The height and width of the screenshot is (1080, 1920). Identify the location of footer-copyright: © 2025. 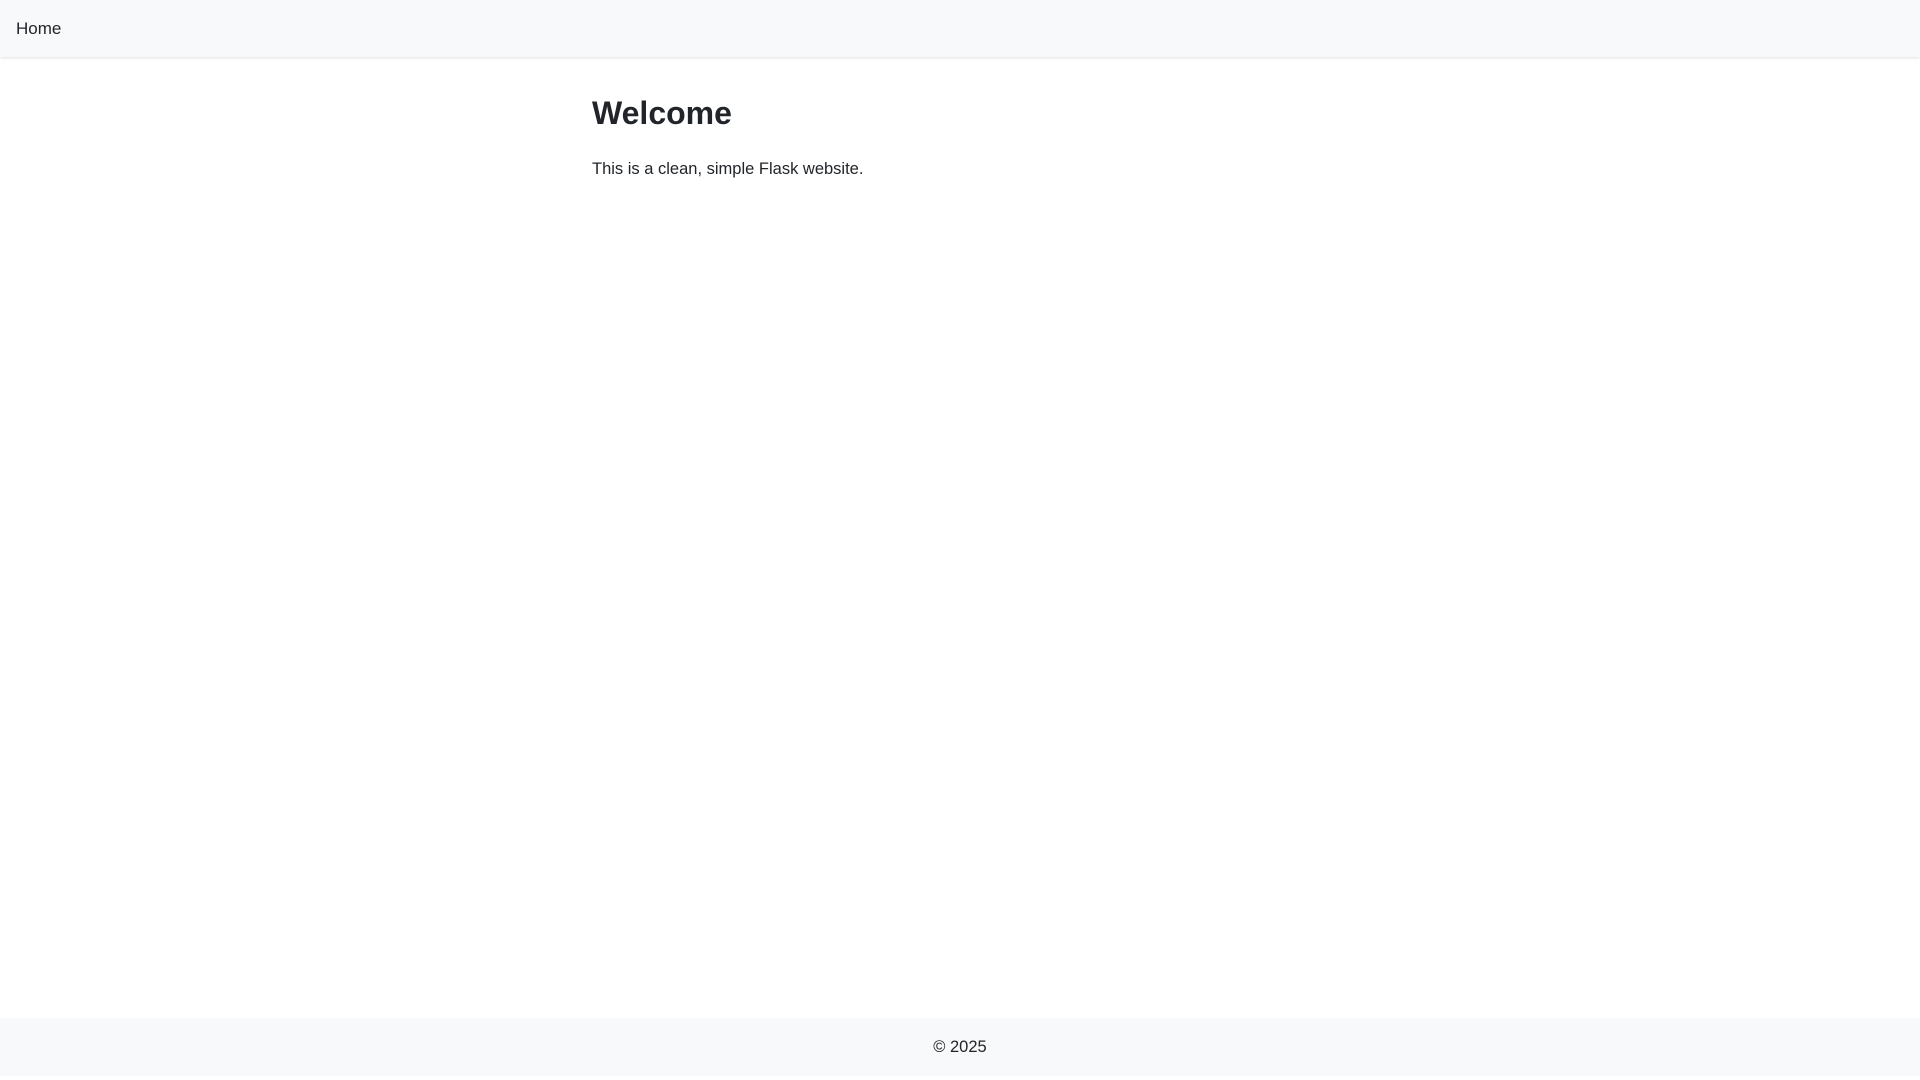
(960, 1046).